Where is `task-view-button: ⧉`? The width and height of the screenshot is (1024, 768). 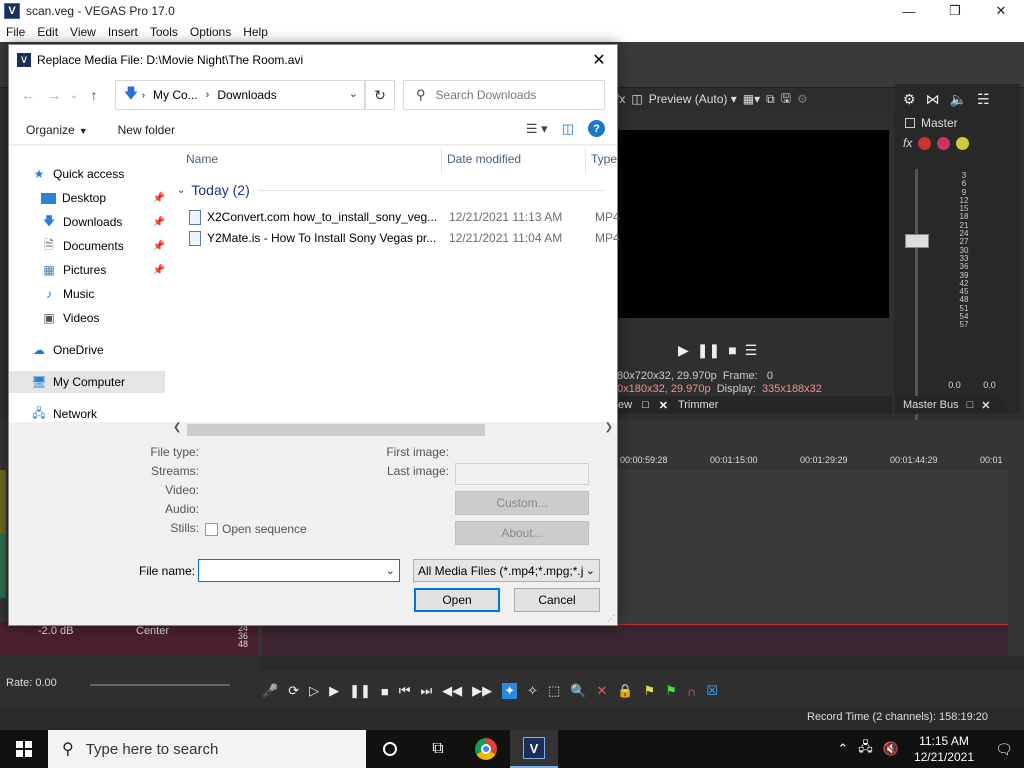 task-view-button: ⧉ is located at coordinates (438, 749).